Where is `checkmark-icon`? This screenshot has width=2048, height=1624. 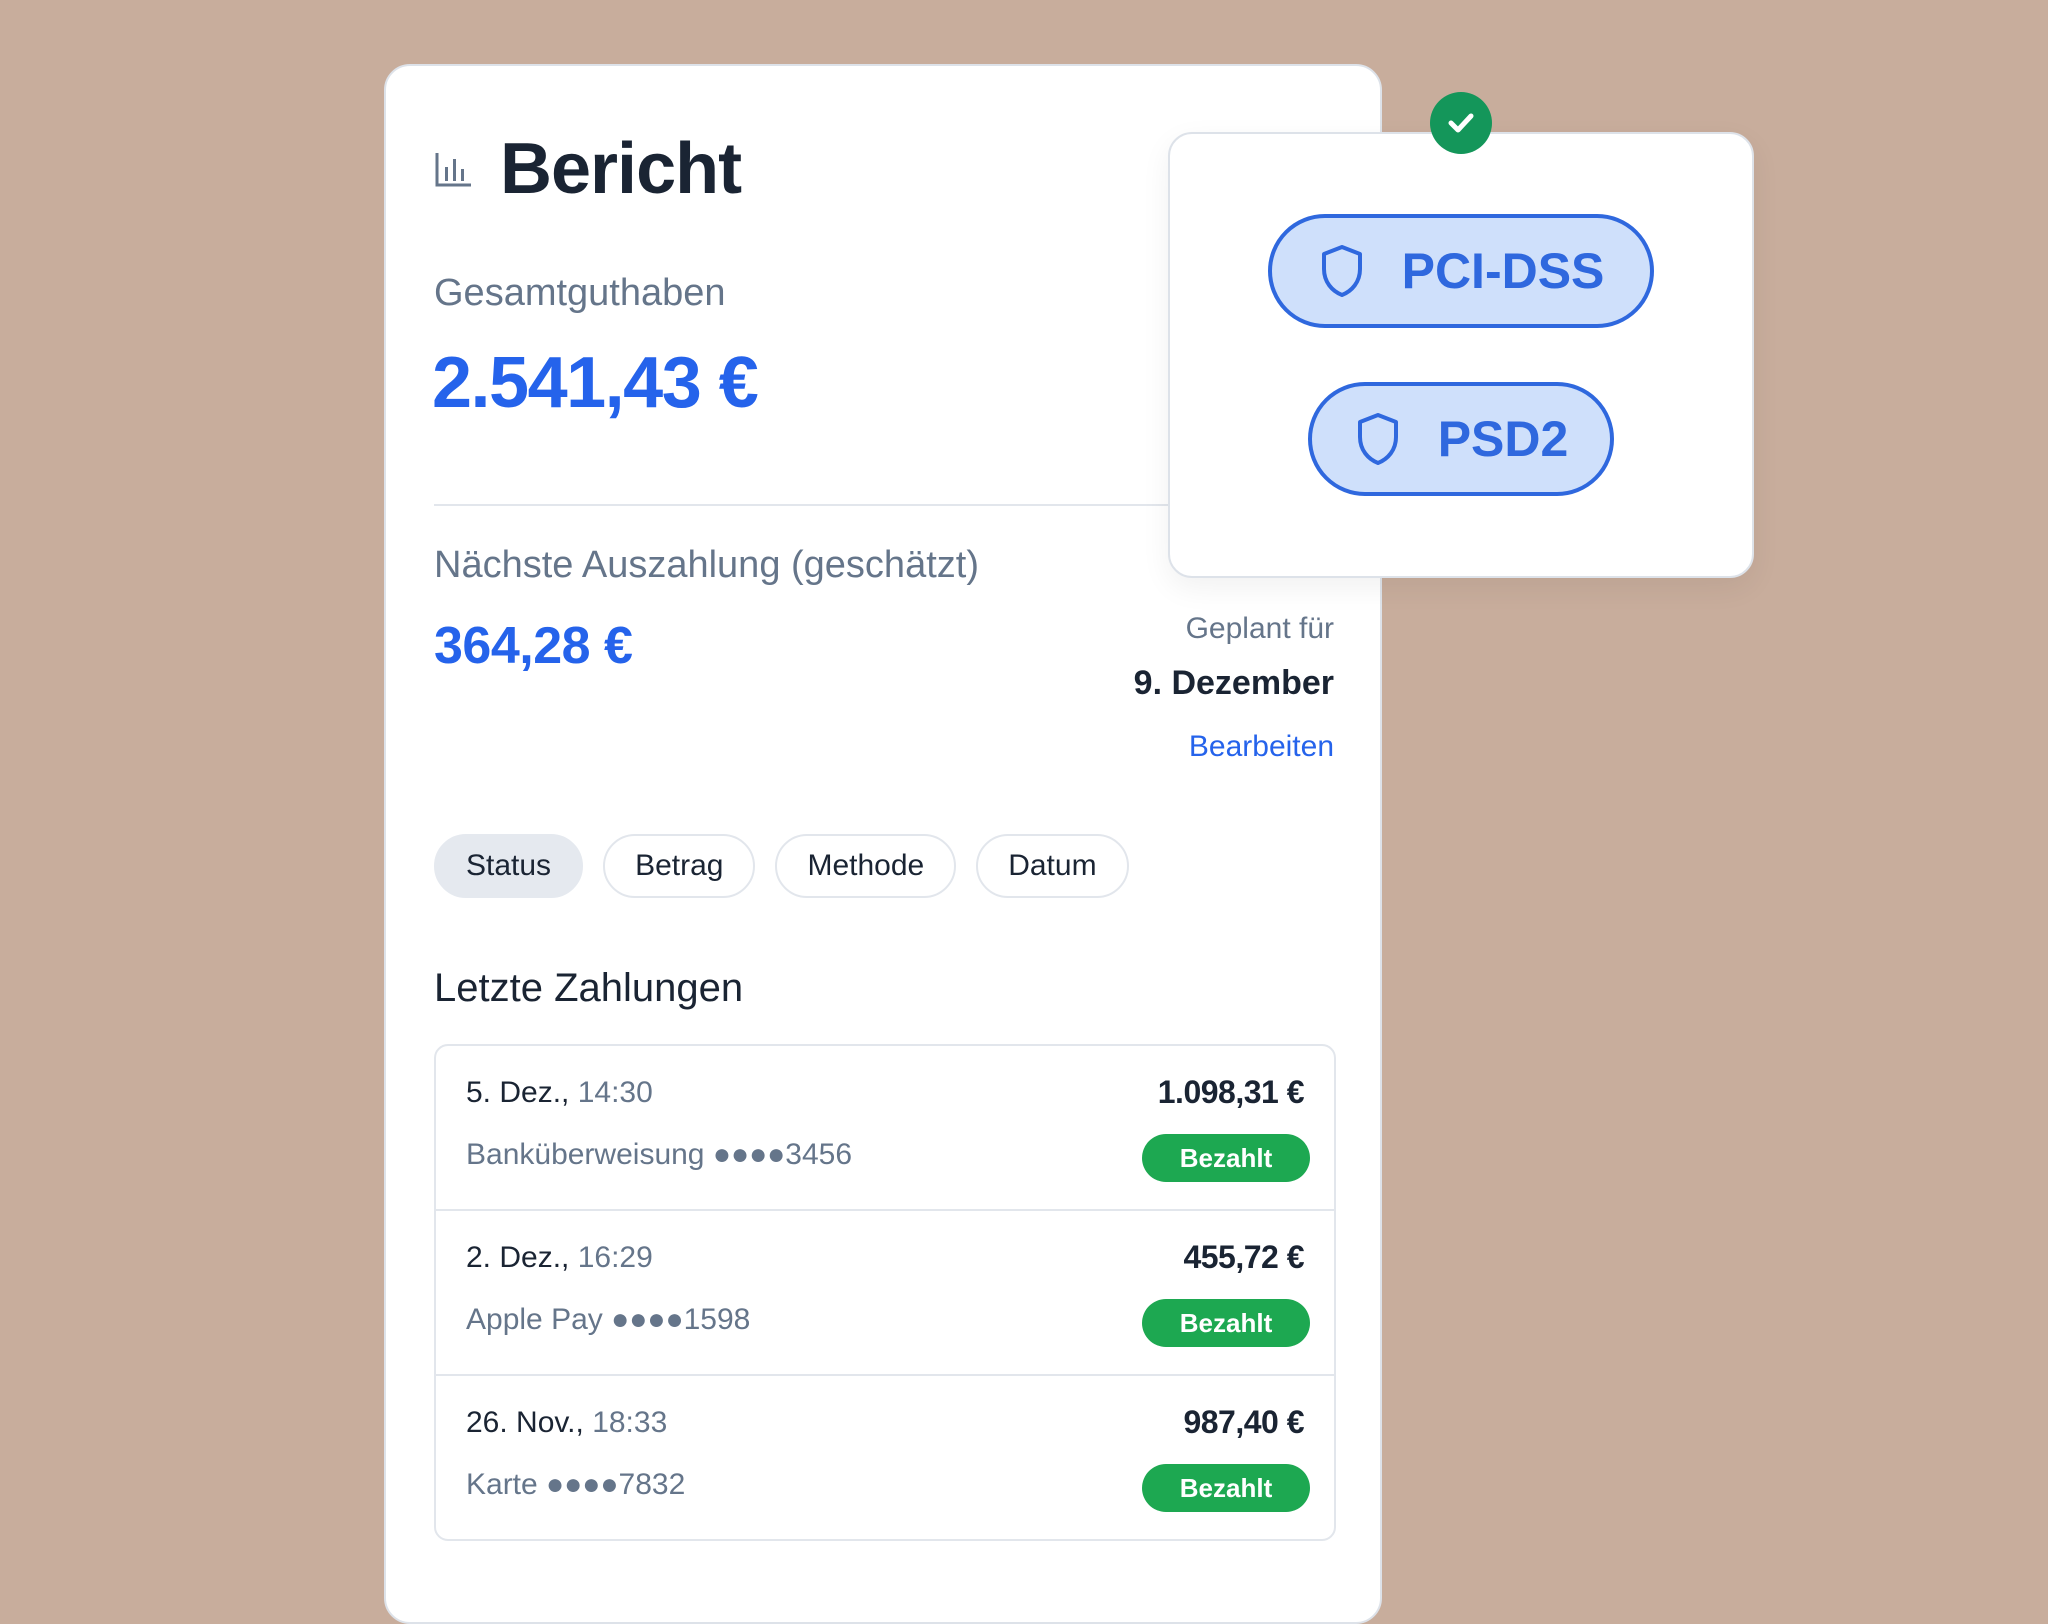
checkmark-icon is located at coordinates (1461, 123).